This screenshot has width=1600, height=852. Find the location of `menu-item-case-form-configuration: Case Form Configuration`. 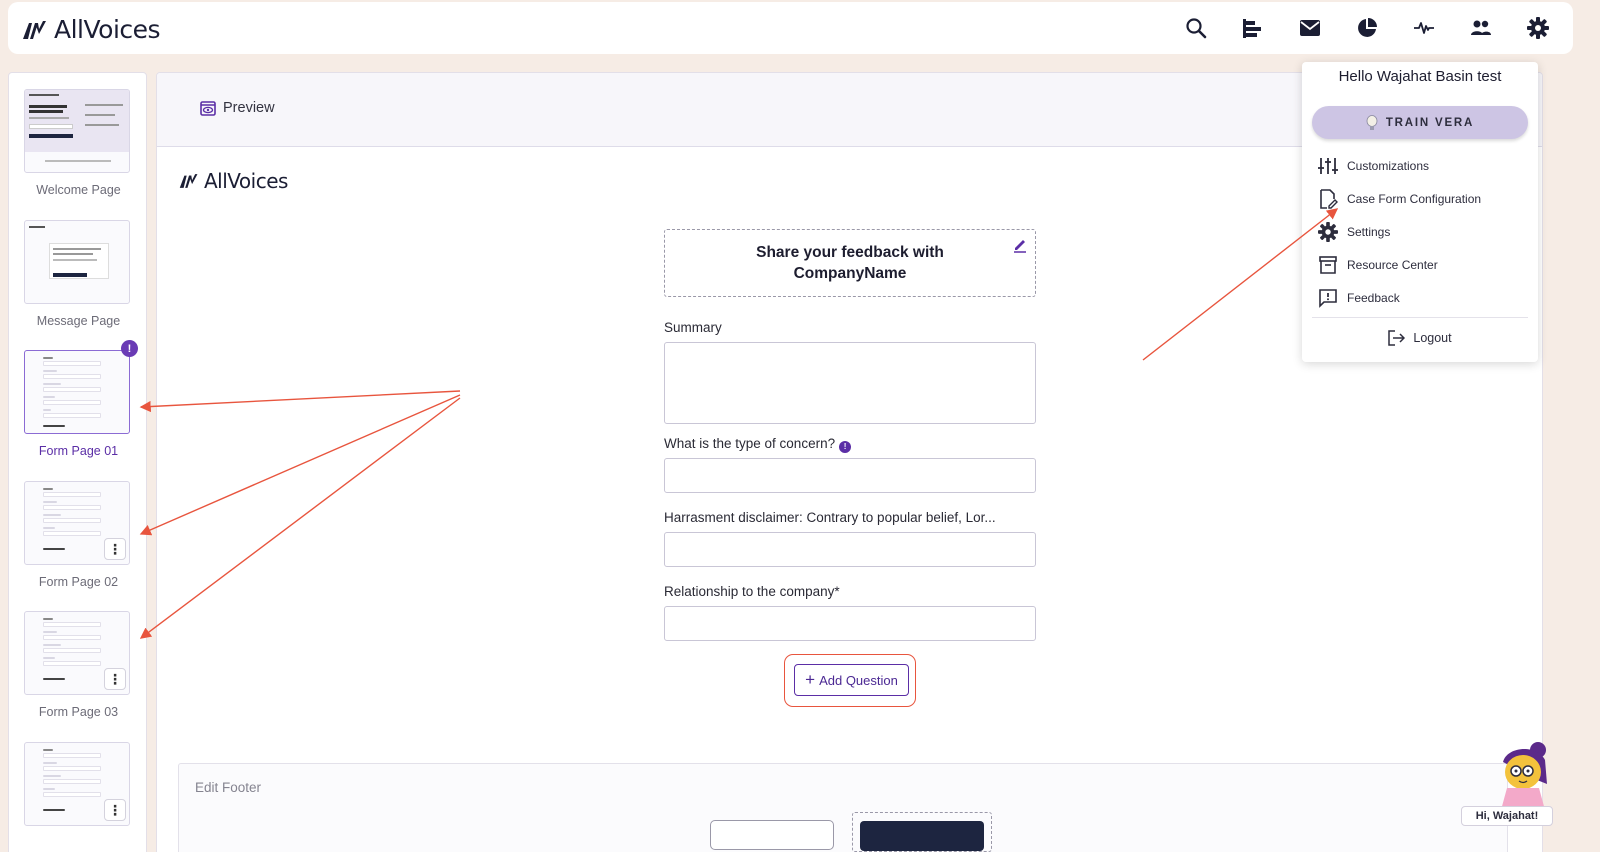

menu-item-case-form-configuration: Case Form Configuration is located at coordinates (1399, 199).